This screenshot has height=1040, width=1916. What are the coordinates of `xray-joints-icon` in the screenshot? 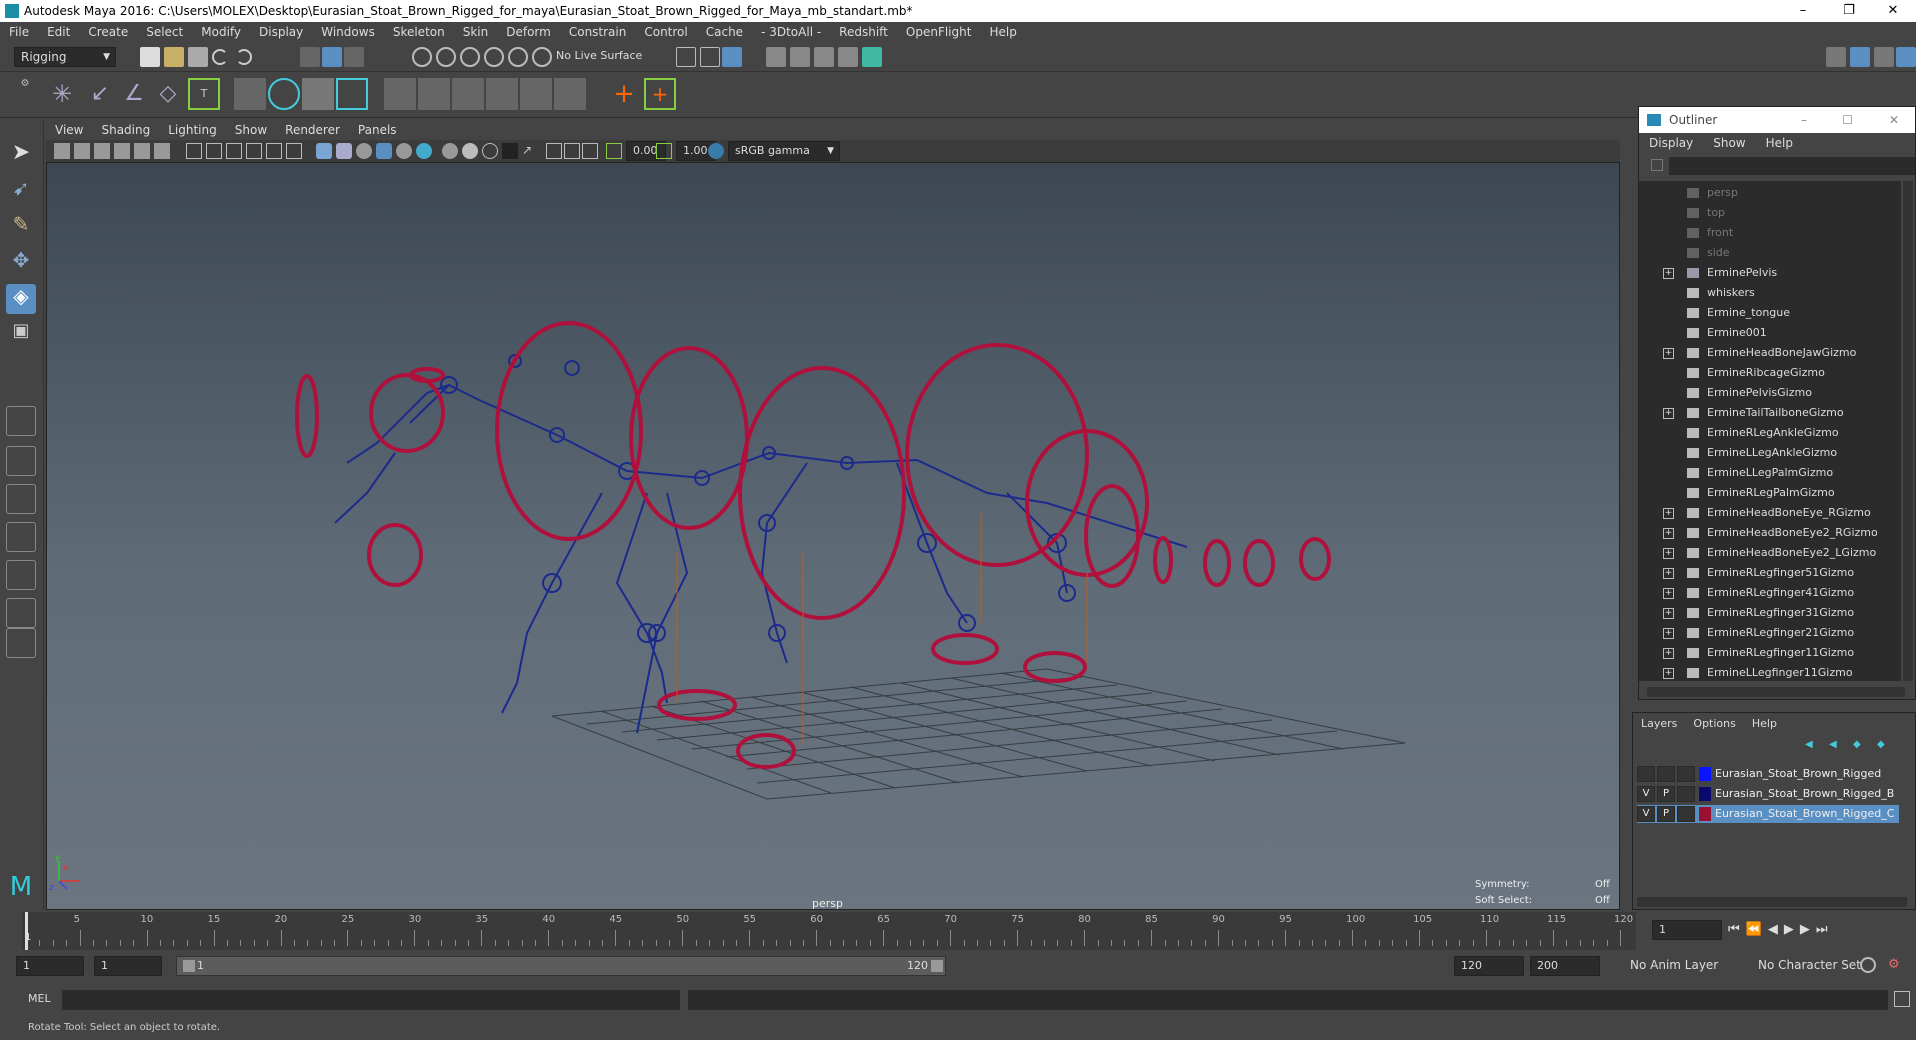 It's located at (384, 151).